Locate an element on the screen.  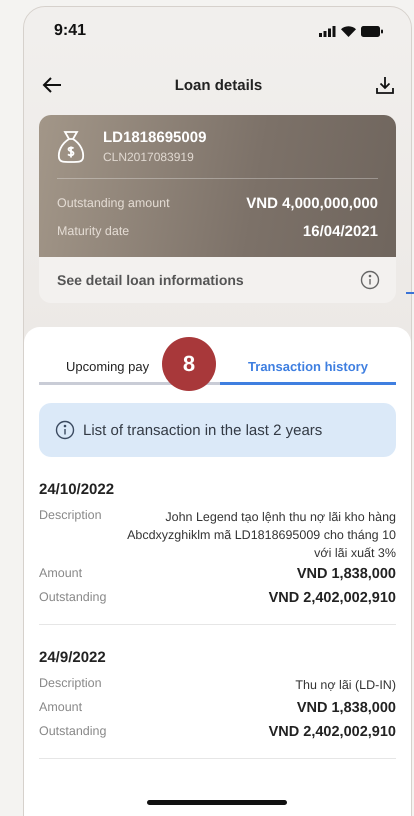
loan-number: LD1818695009 is located at coordinates (154, 137).